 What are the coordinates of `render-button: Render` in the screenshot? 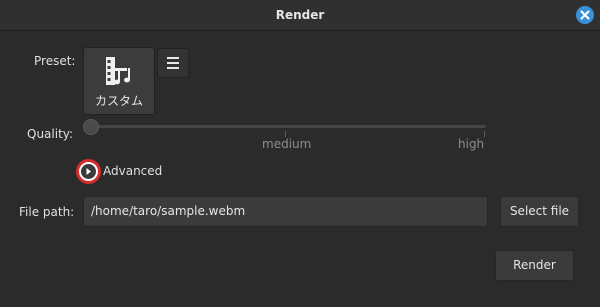 It's located at (534, 265).